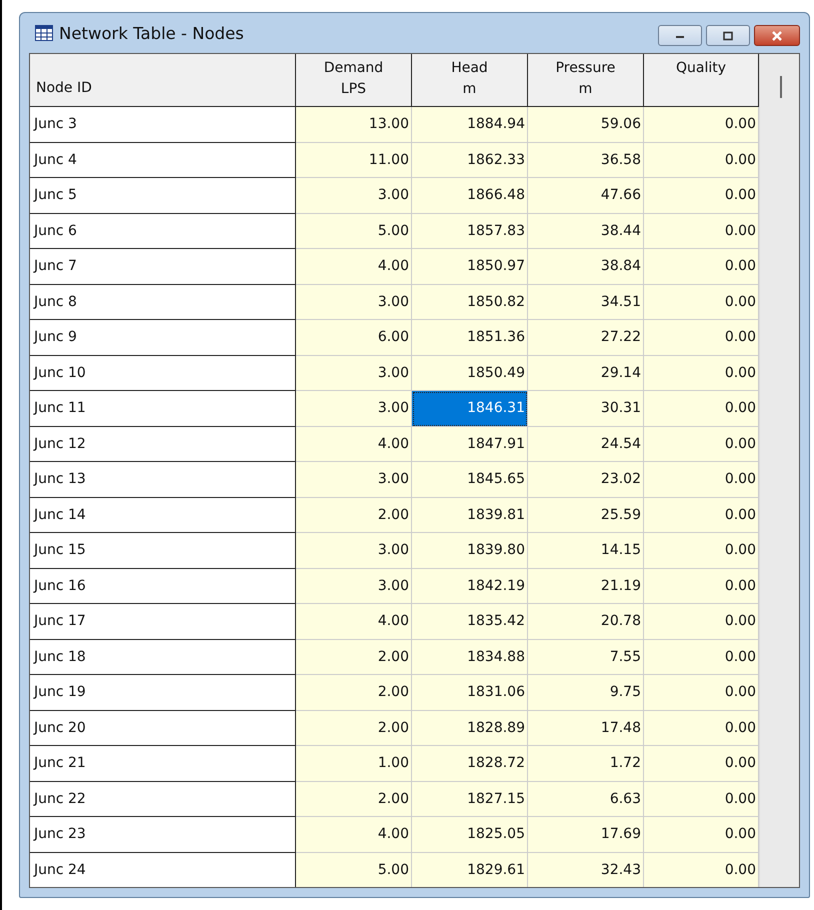 This screenshot has height=910, width=814. I want to click on row-header: Junc 12, so click(163, 444).